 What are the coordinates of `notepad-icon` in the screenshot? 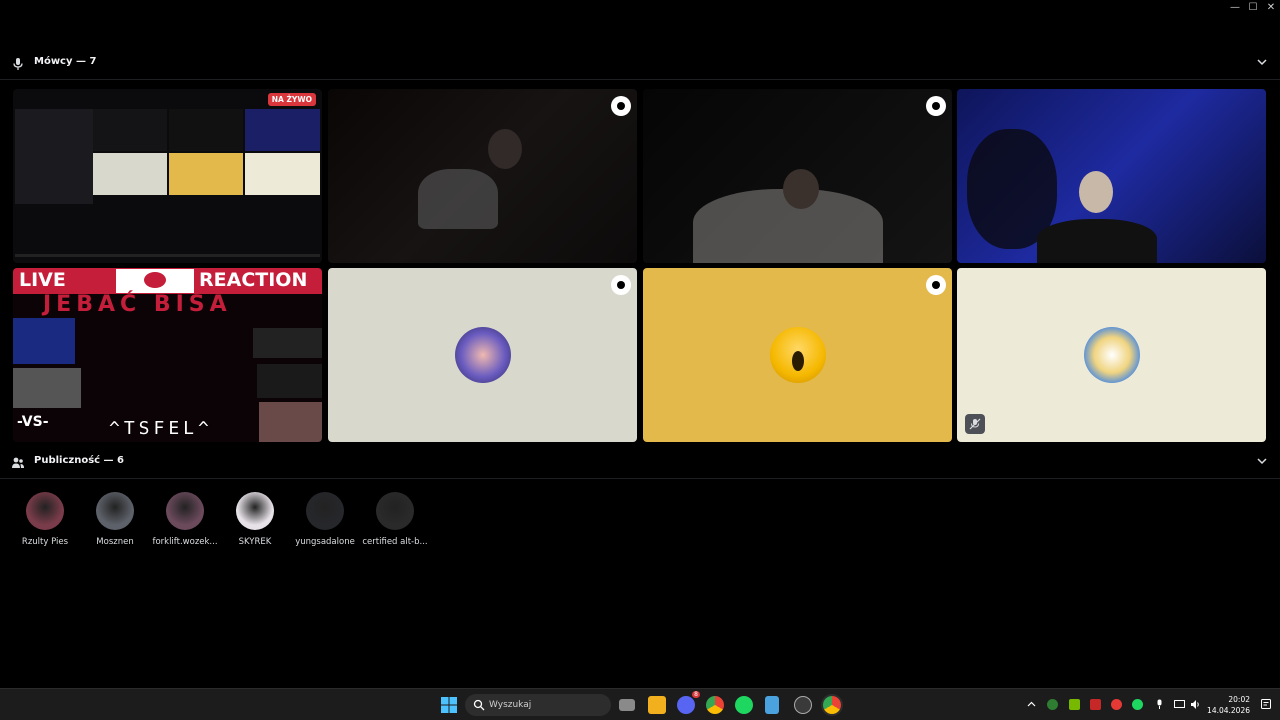 It's located at (772, 705).